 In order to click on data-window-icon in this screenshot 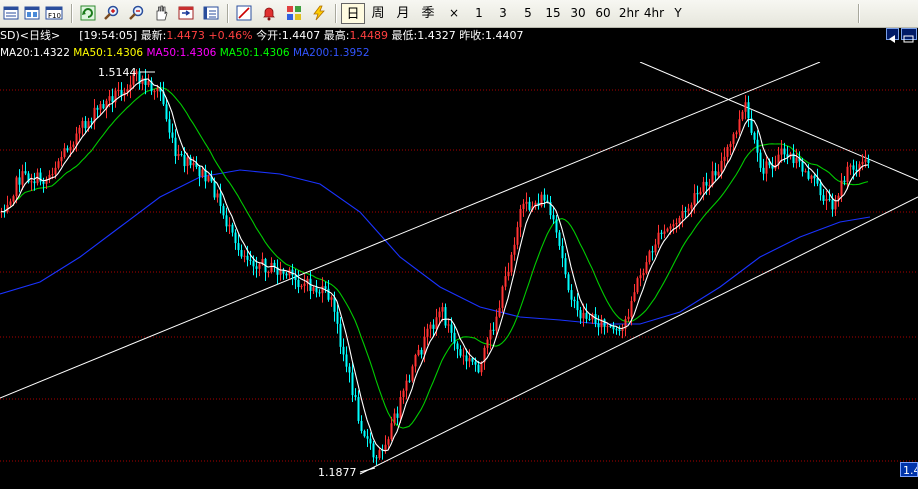, I will do `click(32, 13)`.